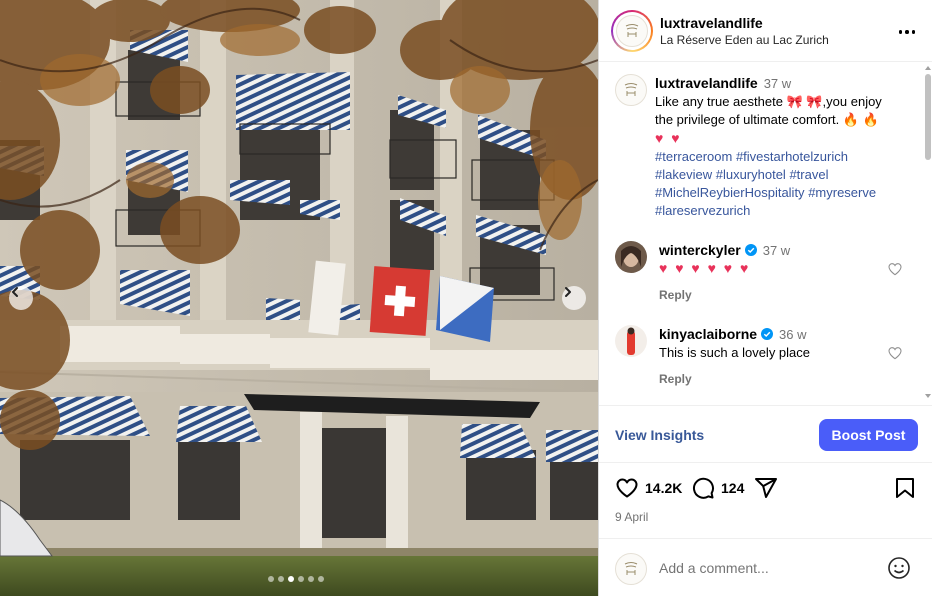 Image resolution: width=932 pixels, height=596 pixels. What do you see at coordinates (663, 488) in the screenshot?
I see `like-count: 14.2K` at bounding box center [663, 488].